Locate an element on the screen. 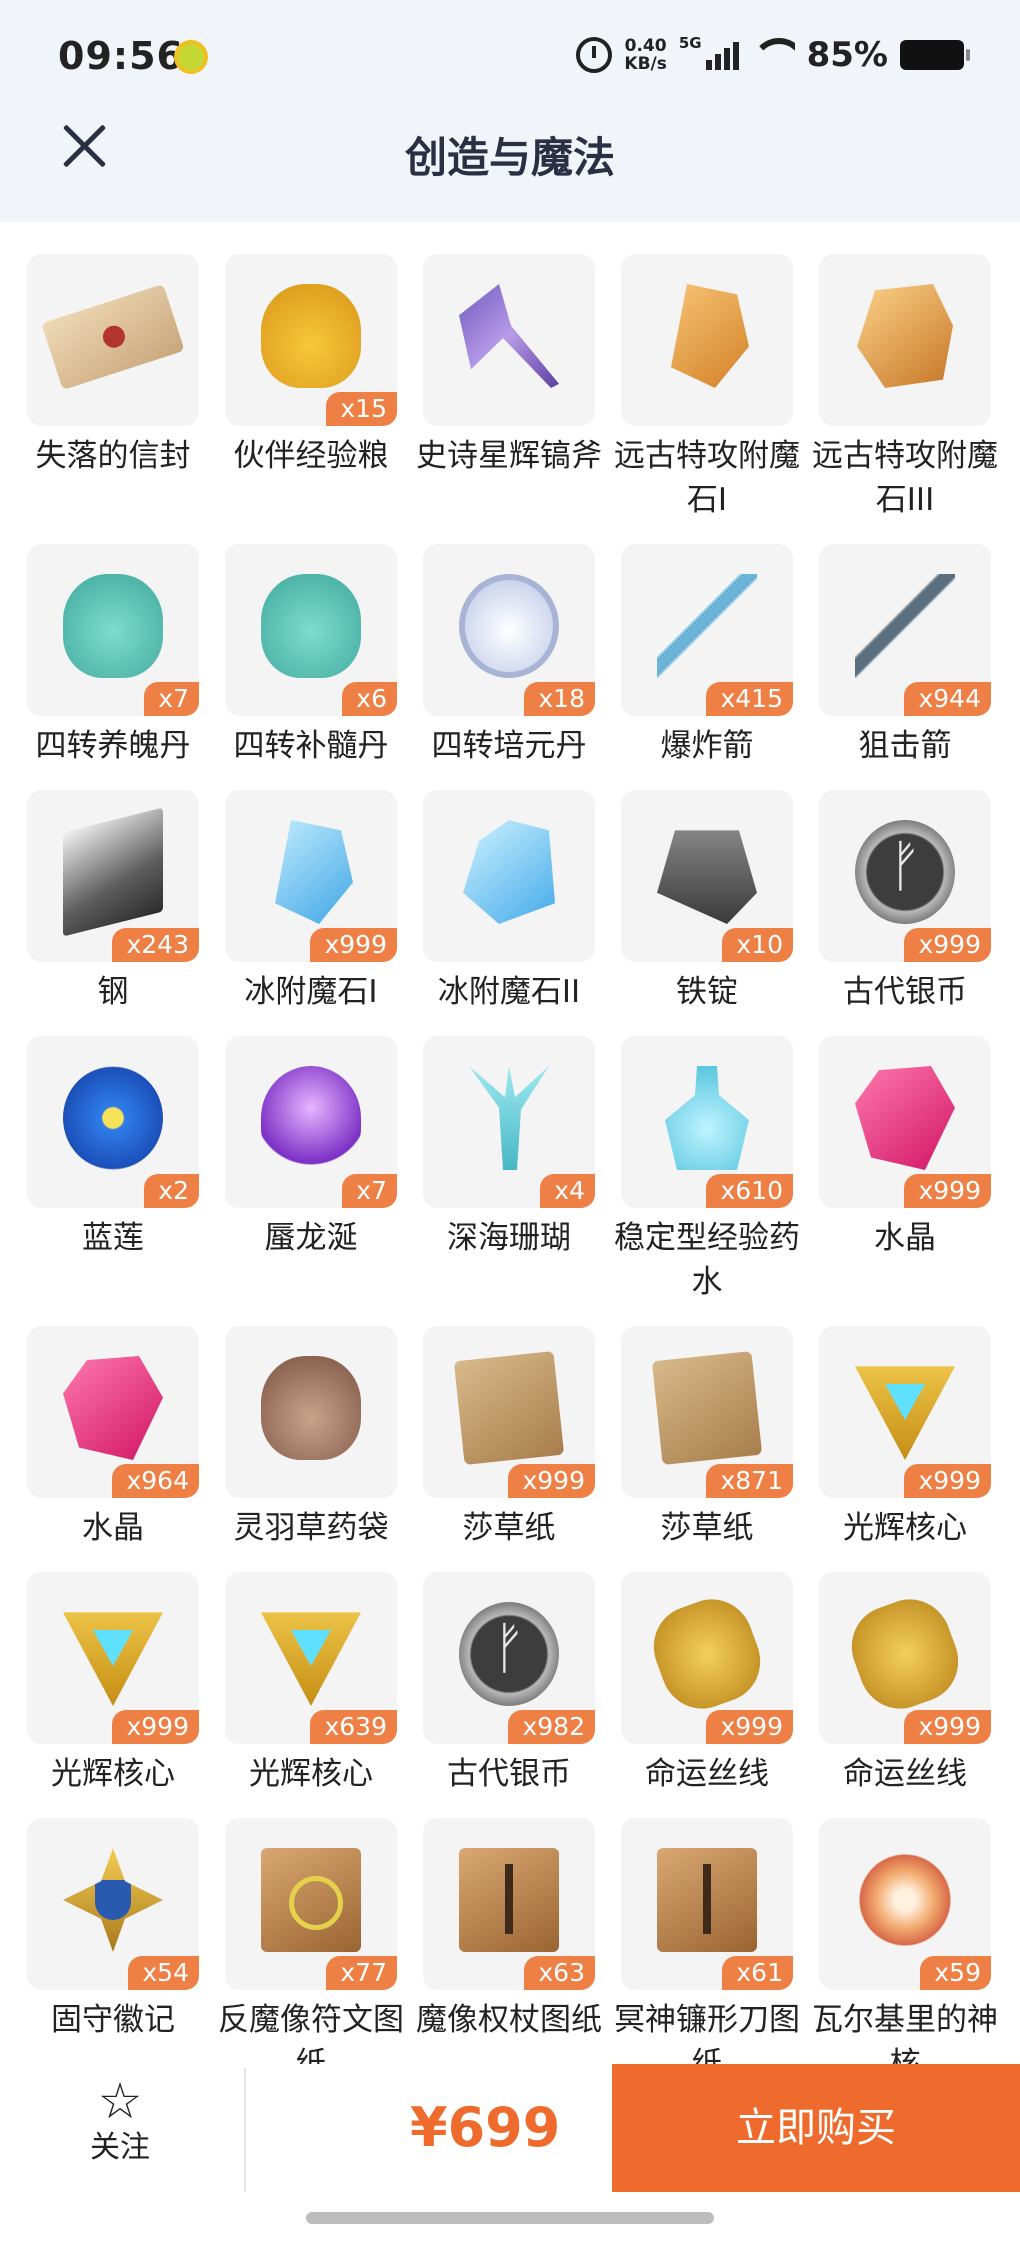 The image size is (1020, 2244). item-card: x243 钢 is located at coordinates (113, 902).